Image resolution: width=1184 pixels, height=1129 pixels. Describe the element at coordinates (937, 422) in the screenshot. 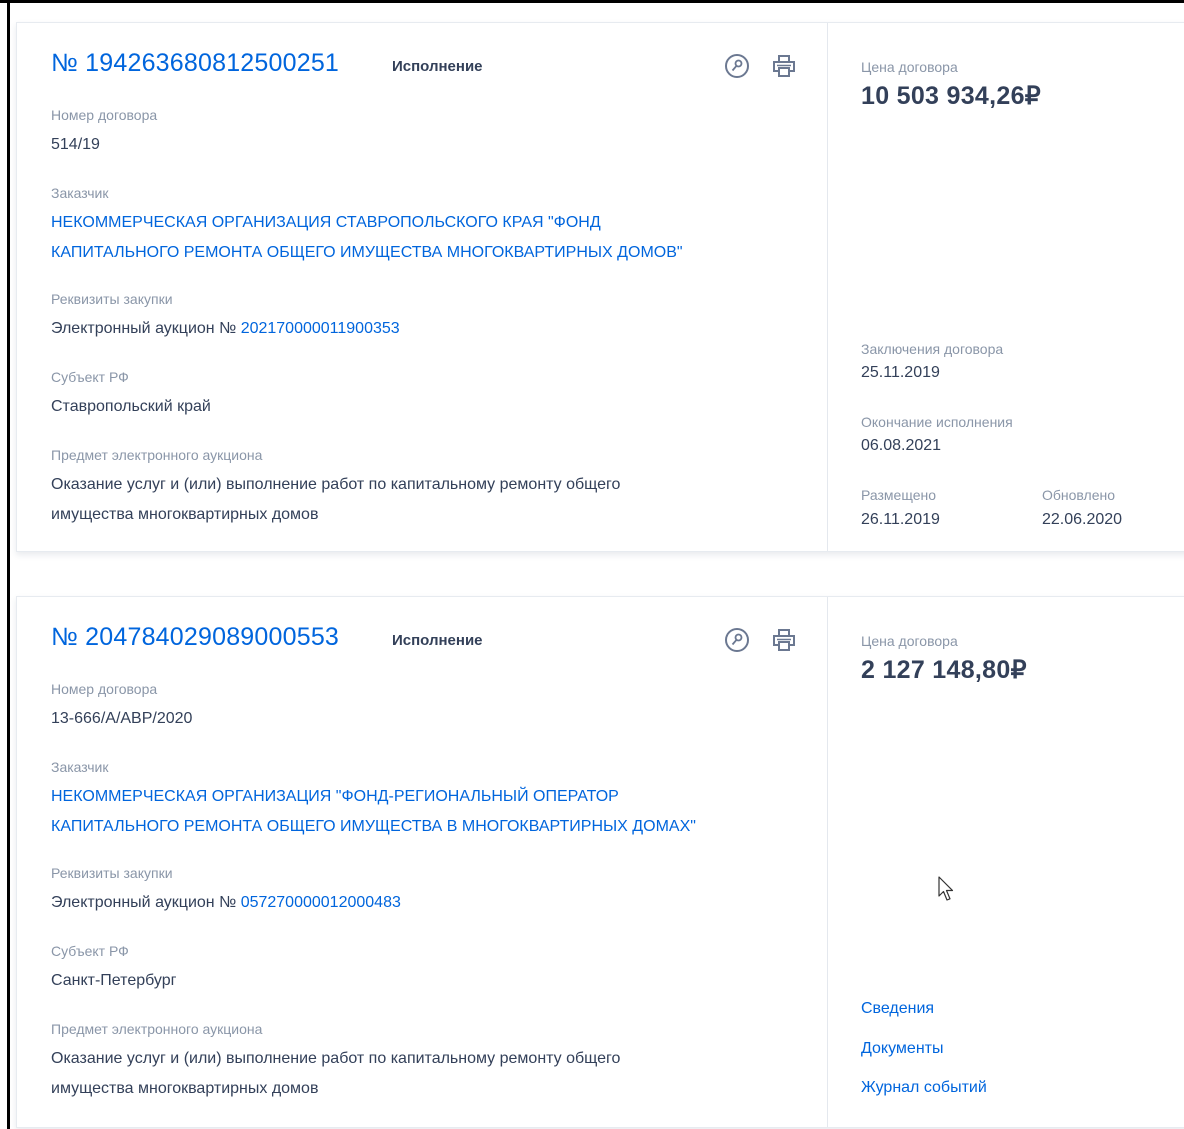

I see `end-label: Окончание исполнения` at that location.